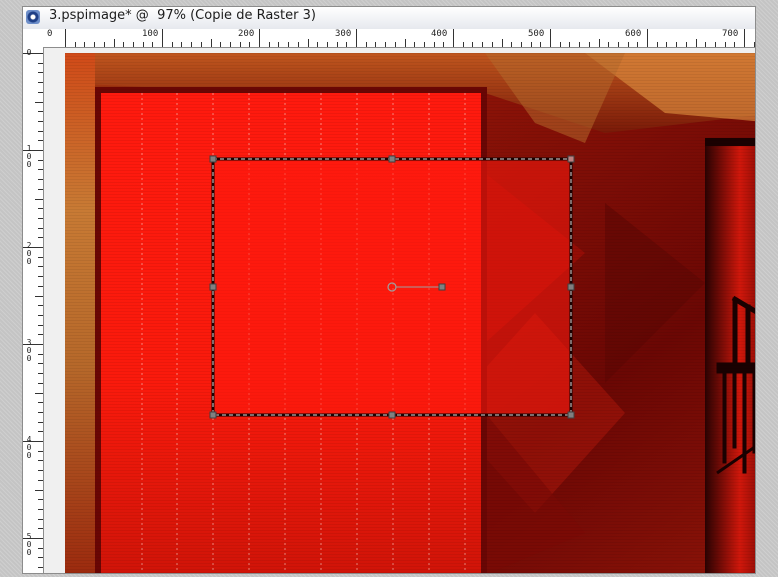 The image size is (778, 577). I want to click on ruler-h-label: 300, so click(343, 34).